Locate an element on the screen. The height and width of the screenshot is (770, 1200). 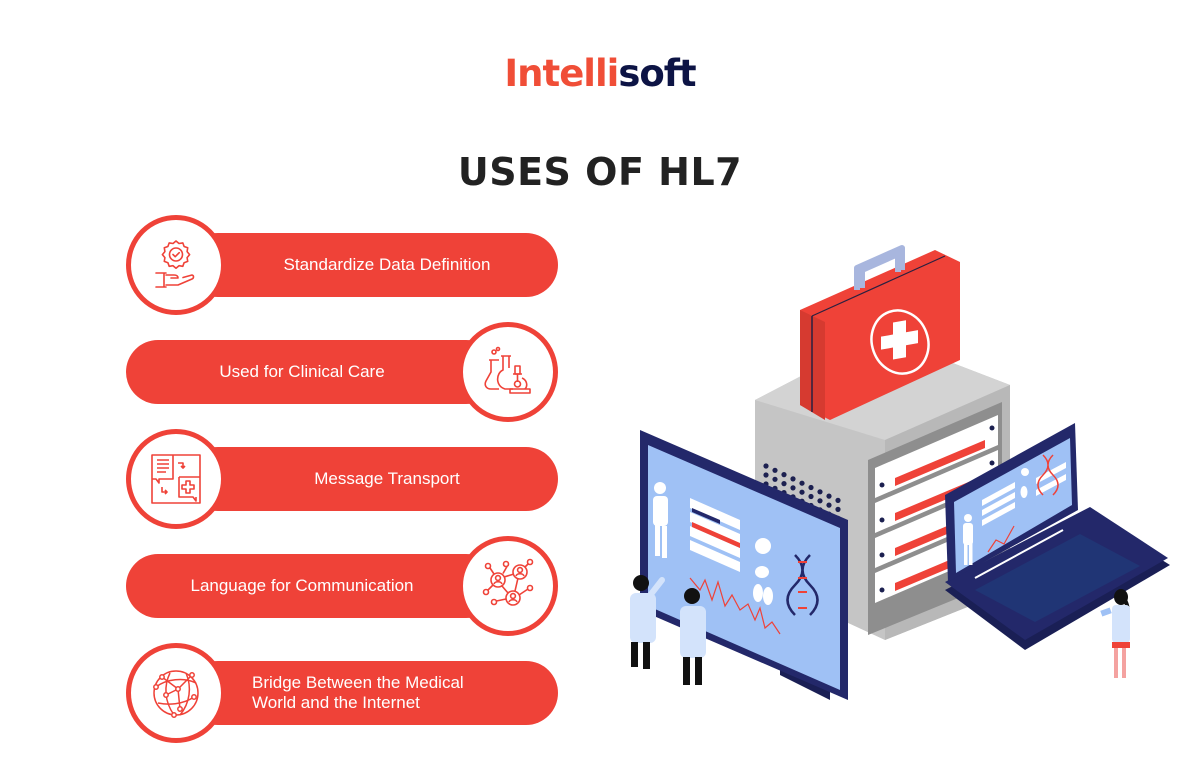
use-pill: Language for Communication is located at coordinates (312, 586).